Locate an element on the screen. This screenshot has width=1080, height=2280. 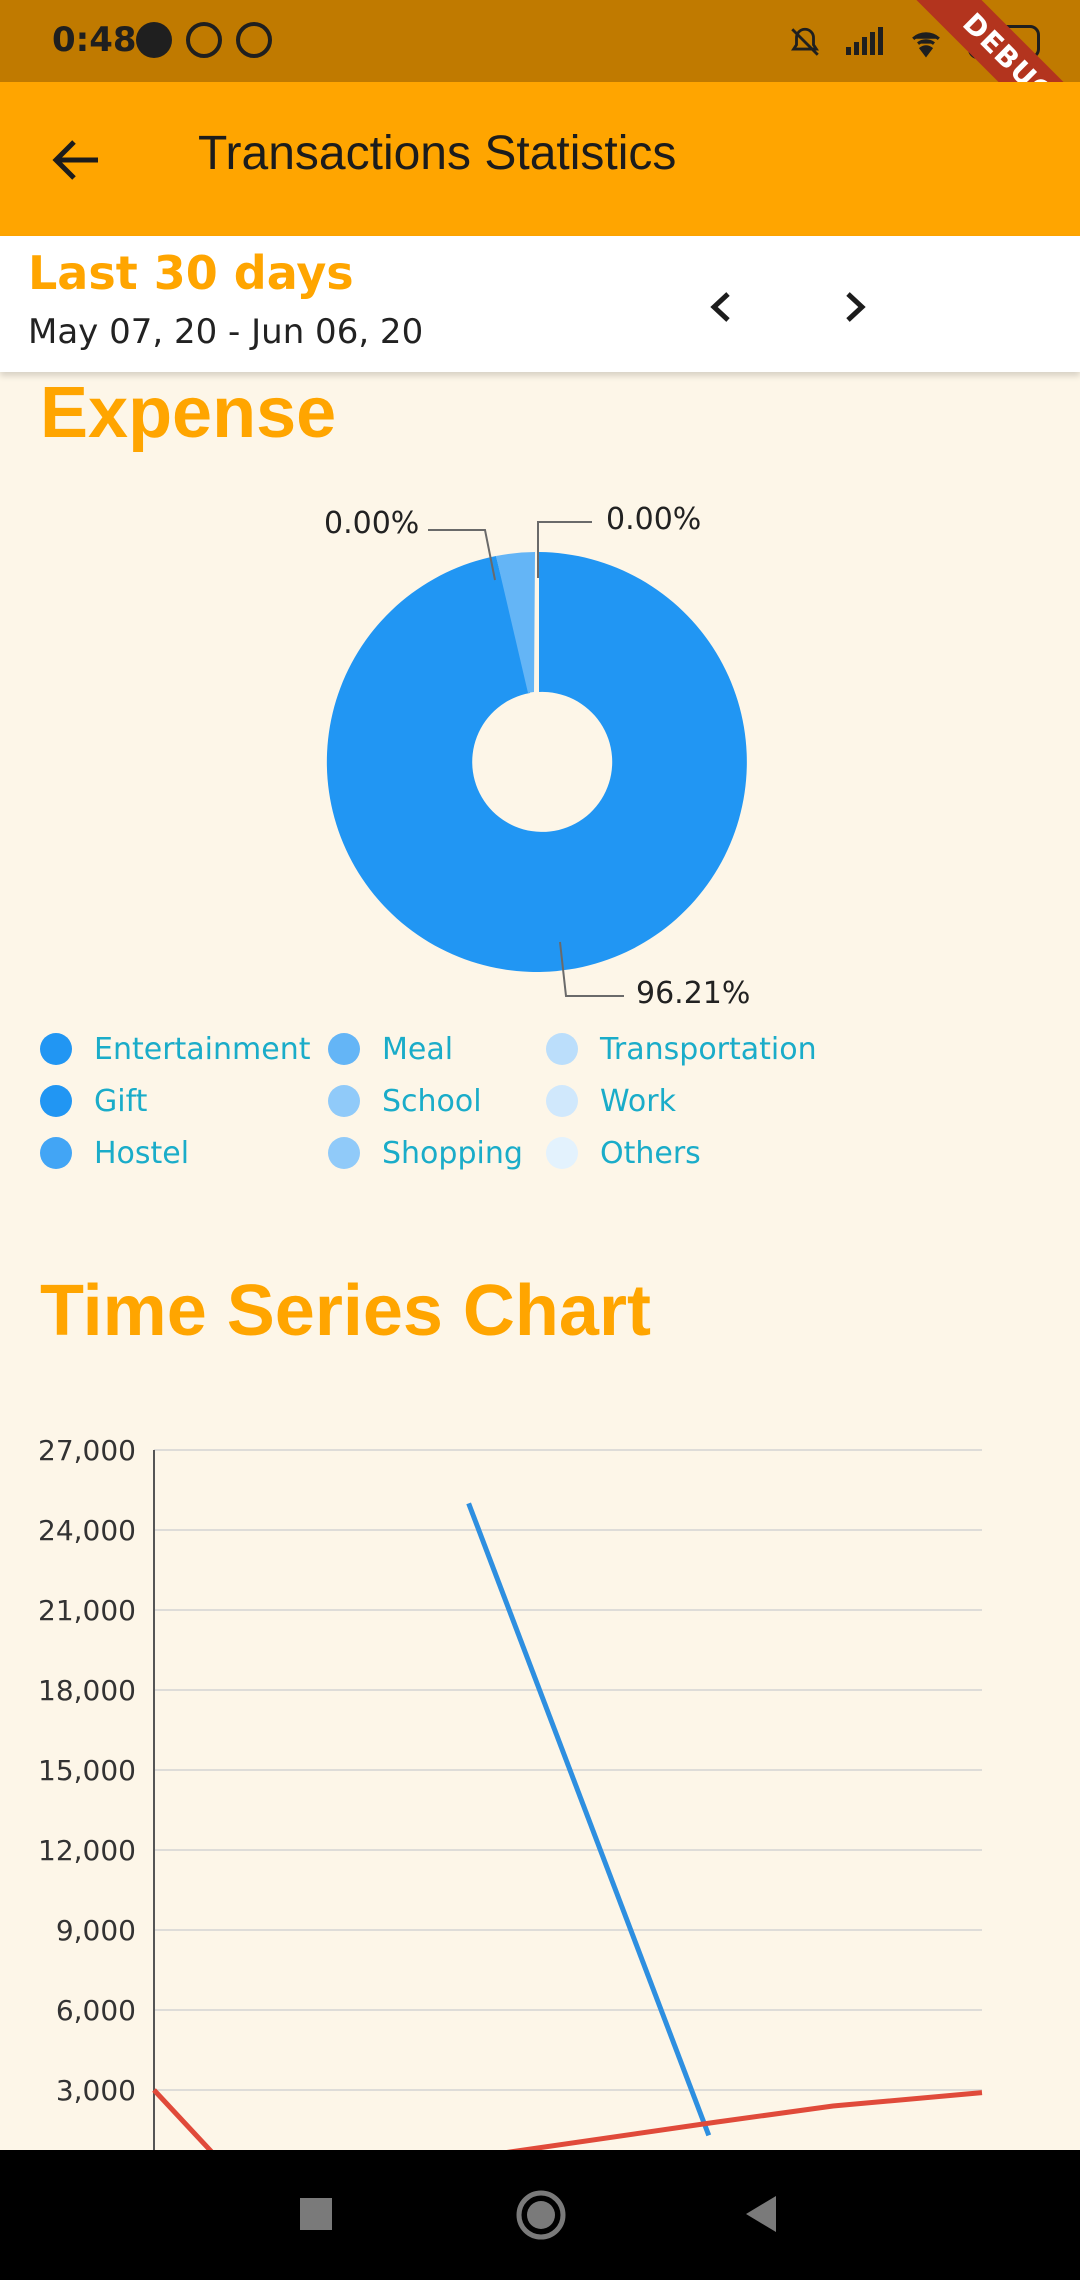
system-nav-bar is located at coordinates (540, 2215).